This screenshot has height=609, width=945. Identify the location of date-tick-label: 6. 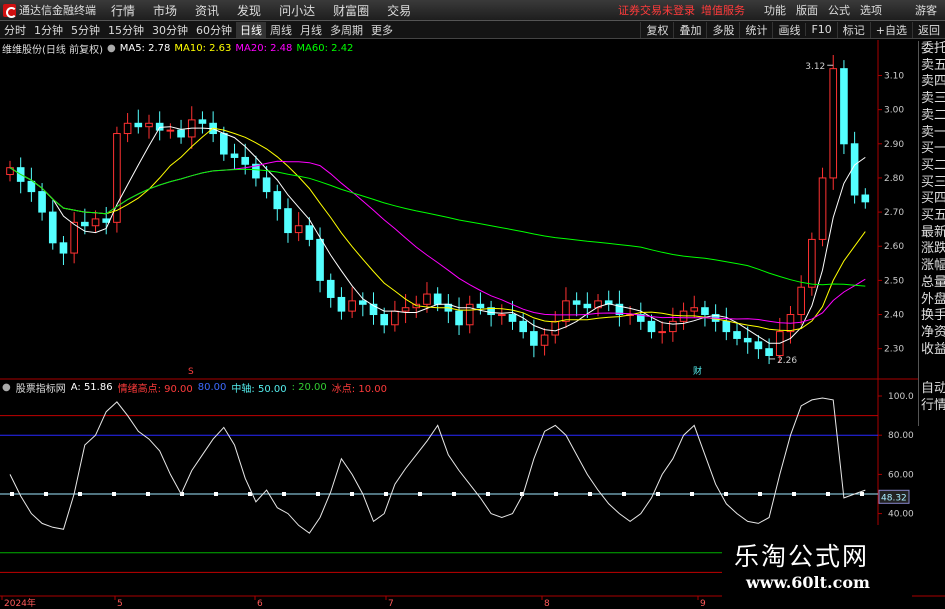
(260, 604).